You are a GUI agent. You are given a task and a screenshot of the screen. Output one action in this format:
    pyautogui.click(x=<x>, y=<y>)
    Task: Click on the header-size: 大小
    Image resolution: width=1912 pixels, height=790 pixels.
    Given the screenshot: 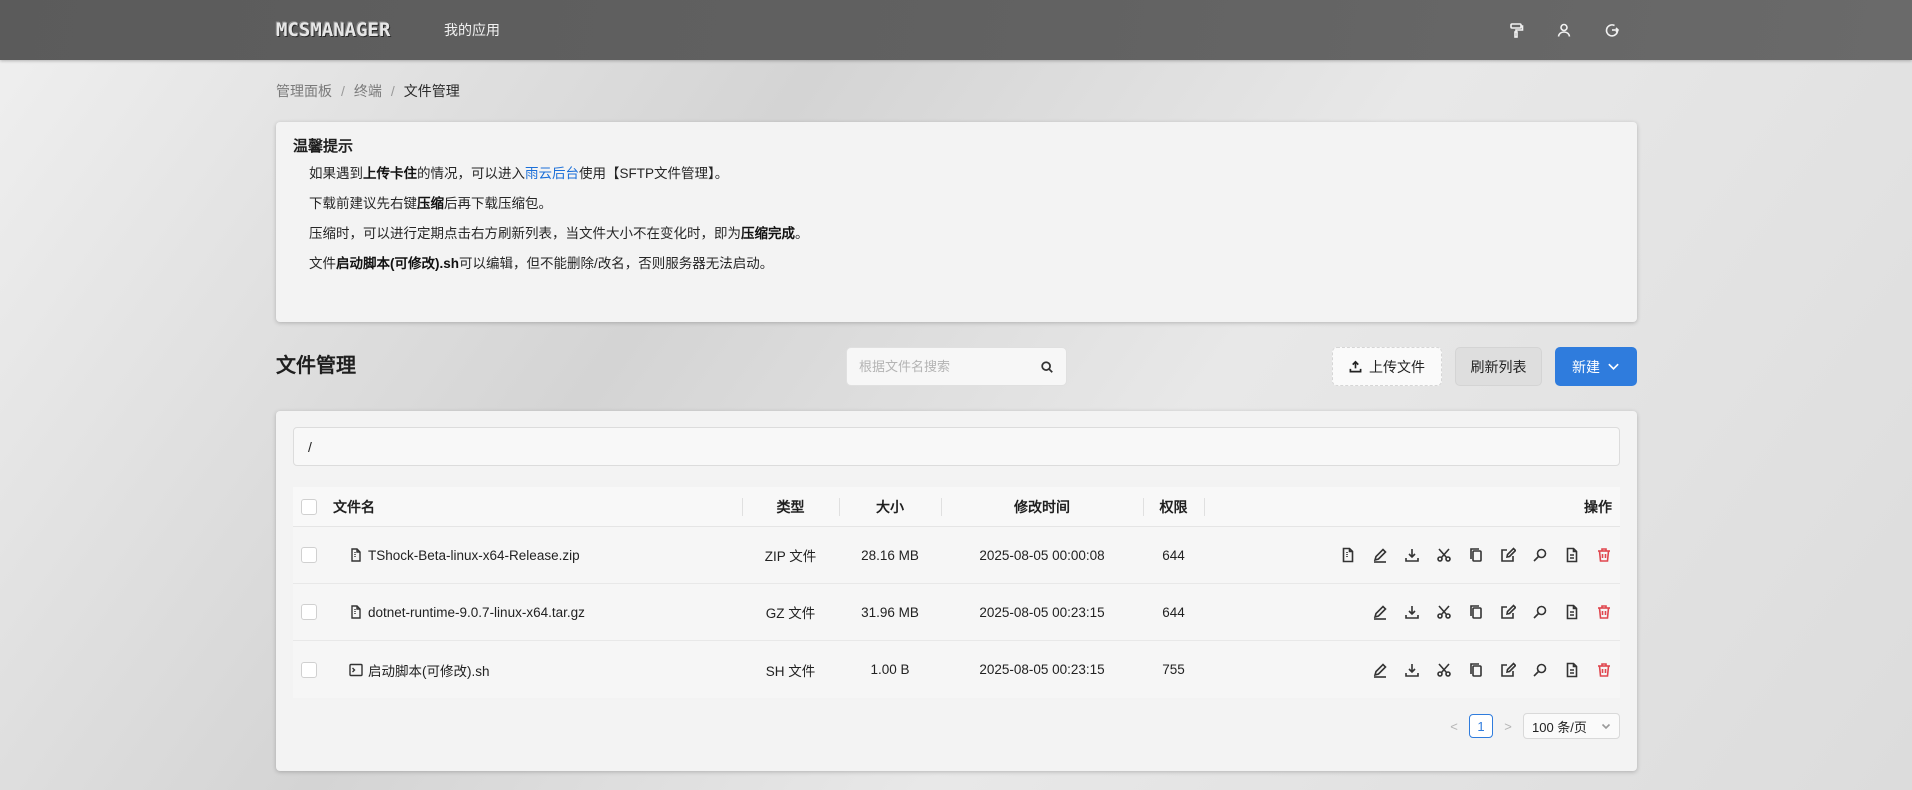 What is the action you would take?
    pyautogui.click(x=890, y=506)
    